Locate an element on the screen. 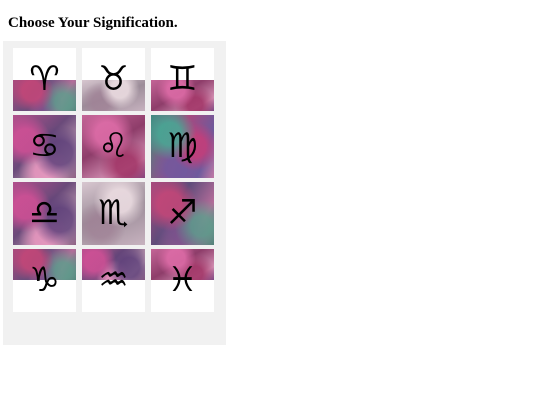  sign-tile-aquarius: ♒ is located at coordinates (113, 280).